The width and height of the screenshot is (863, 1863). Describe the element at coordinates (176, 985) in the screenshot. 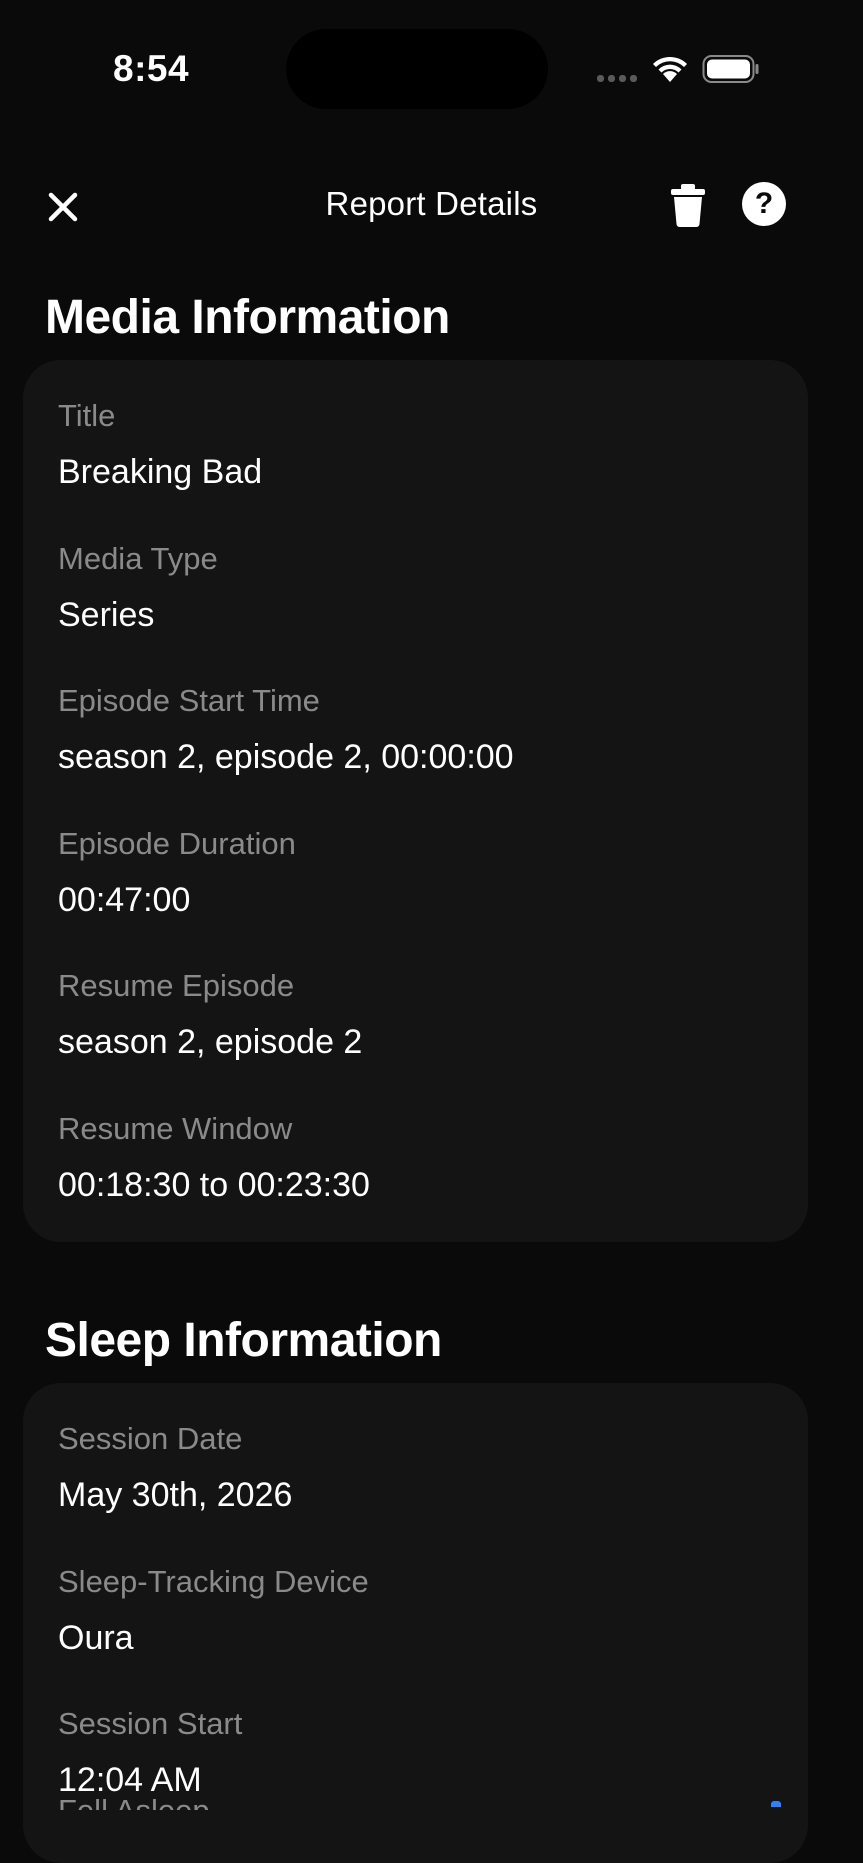

I see `field-label: Resume Episode` at that location.